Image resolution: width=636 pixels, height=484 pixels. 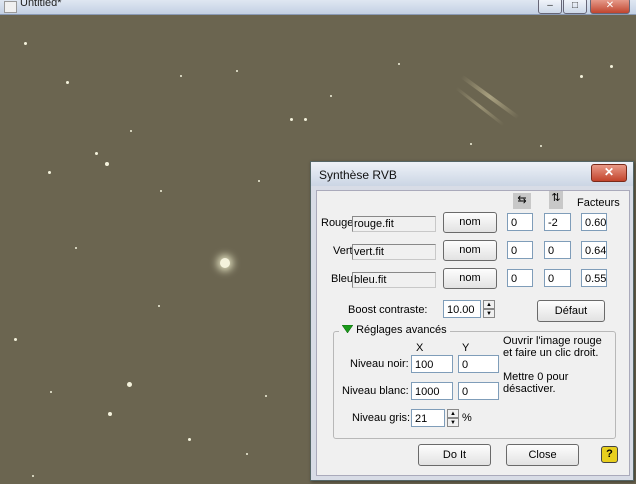 What do you see at coordinates (401, 330) in the screenshot?
I see `advanced-settings-title: Réglages avancés` at bounding box center [401, 330].